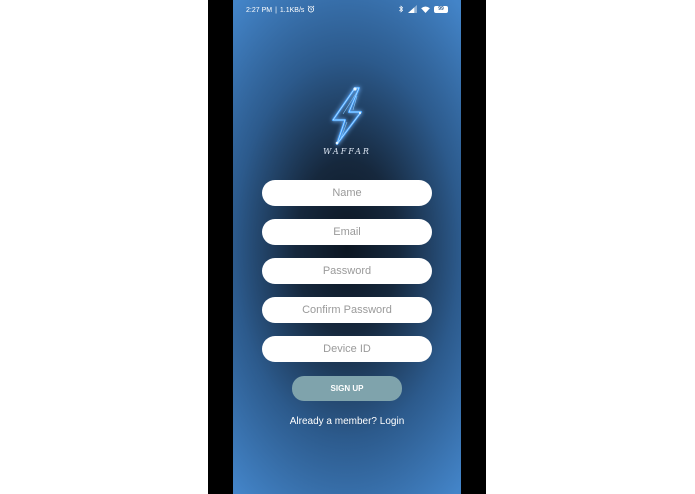  I want to click on device-id-field, so click(347, 349).